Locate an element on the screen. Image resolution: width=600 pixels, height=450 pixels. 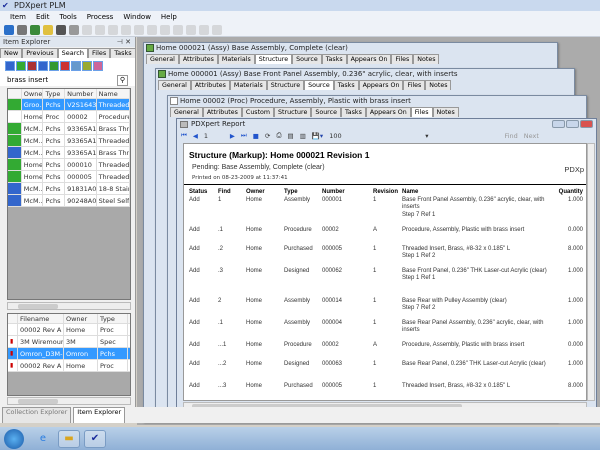
search-input is located at coordinates (57, 80).